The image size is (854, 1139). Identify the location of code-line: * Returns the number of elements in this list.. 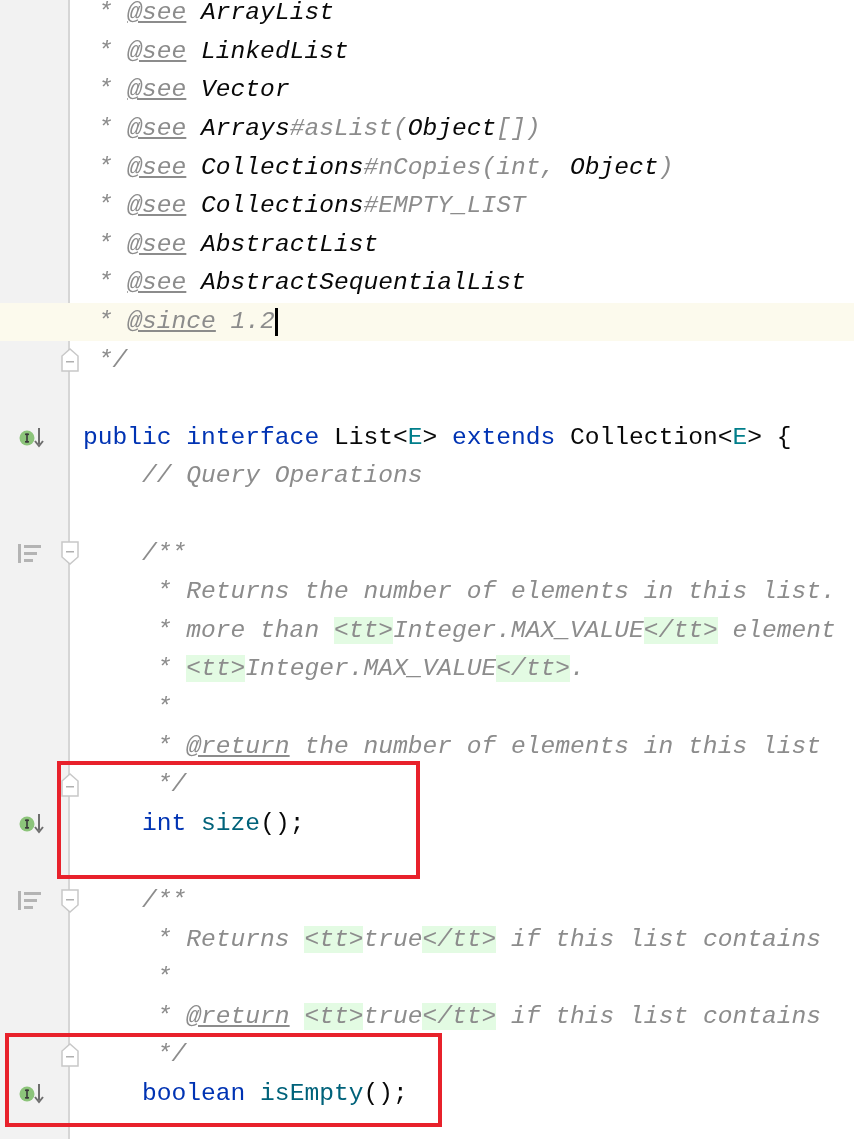
(495, 592).